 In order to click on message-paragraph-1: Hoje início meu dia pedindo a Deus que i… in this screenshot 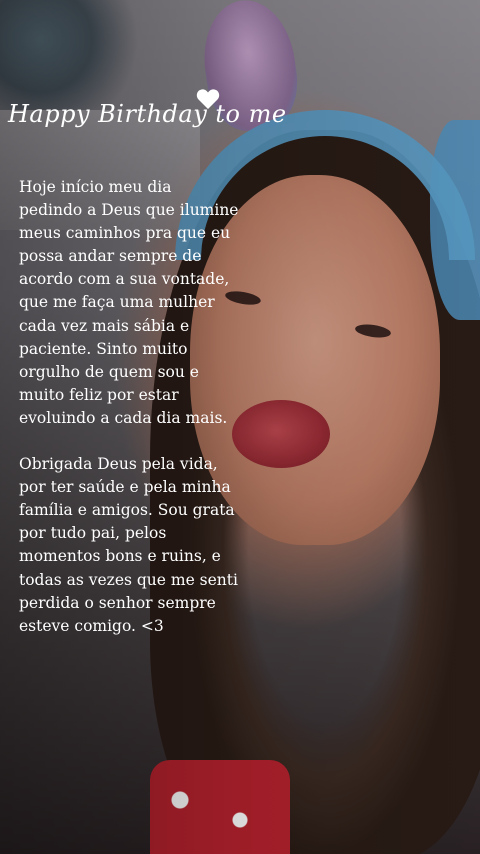, I will do `click(129, 302)`.